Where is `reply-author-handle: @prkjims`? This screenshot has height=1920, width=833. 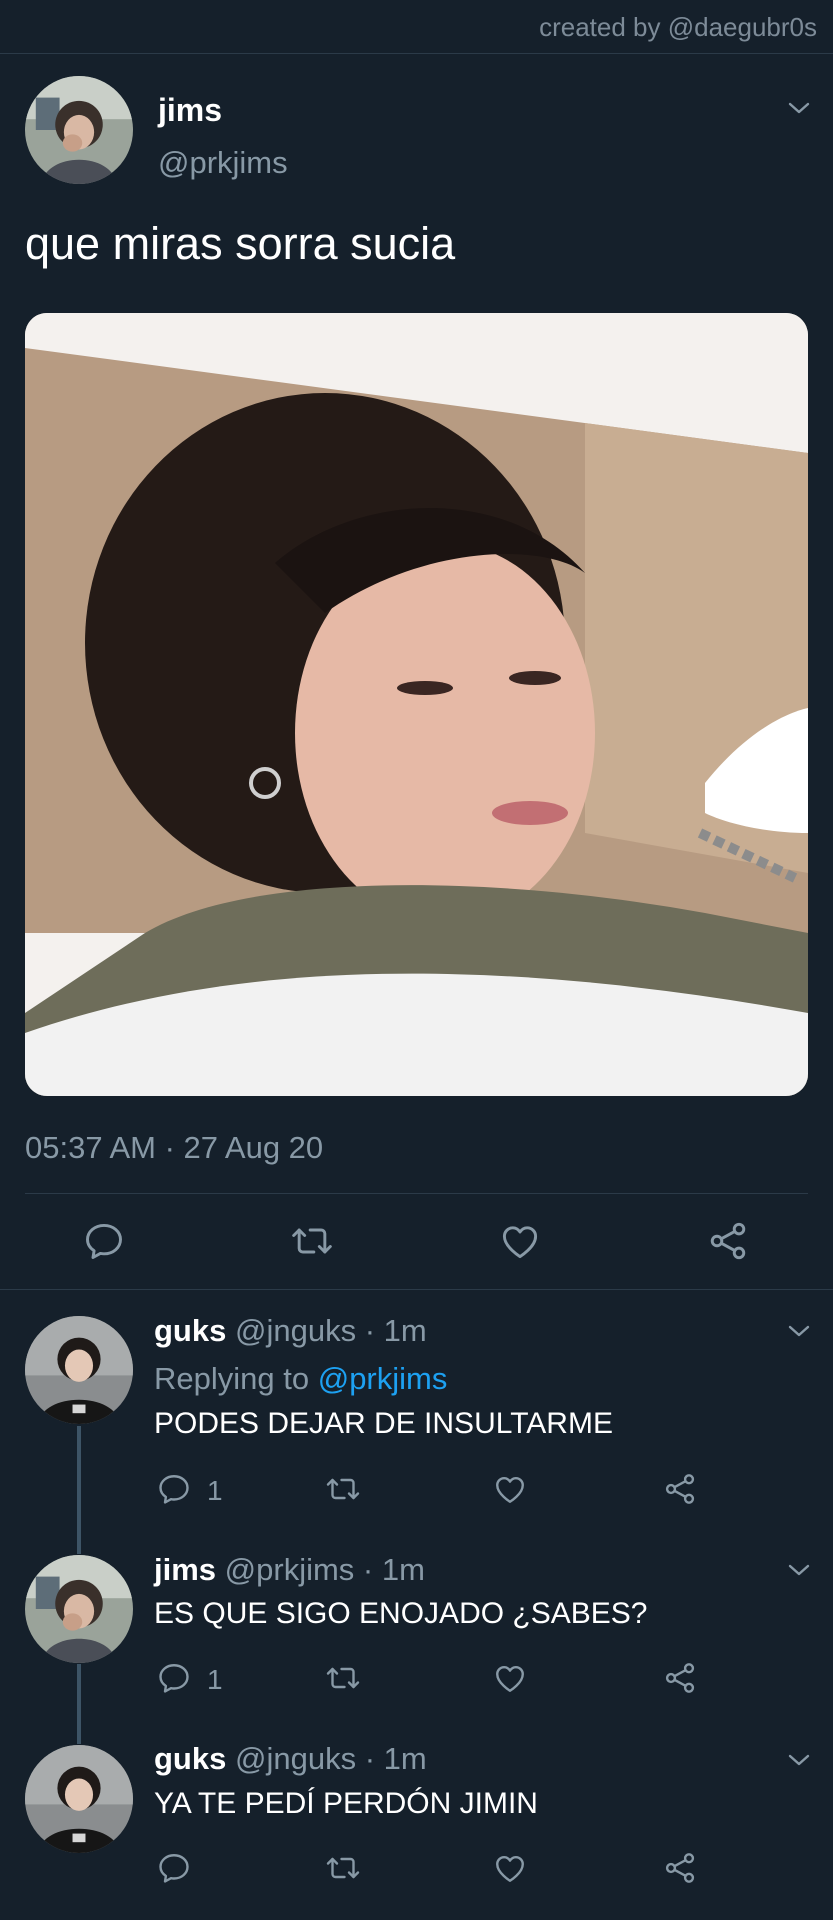 reply-author-handle: @prkjims is located at coordinates (290, 1569).